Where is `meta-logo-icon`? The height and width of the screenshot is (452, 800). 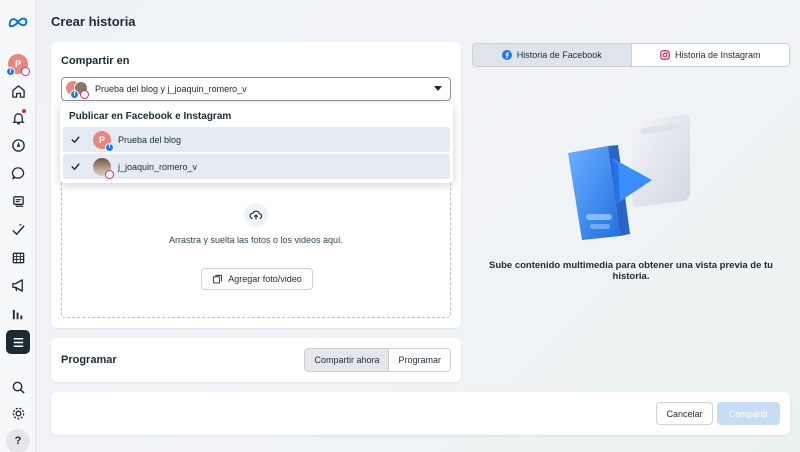 meta-logo-icon is located at coordinates (18, 22).